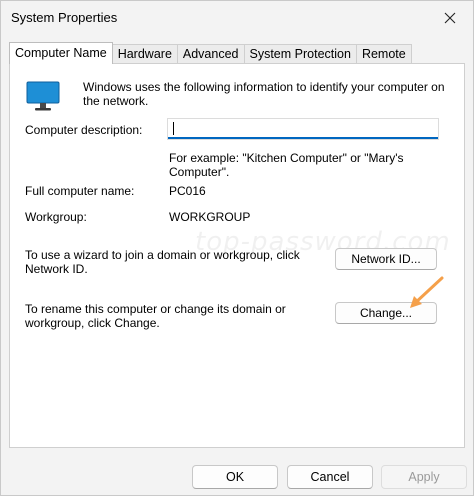 The height and width of the screenshot is (496, 474). I want to click on close-icon, so click(450, 18).